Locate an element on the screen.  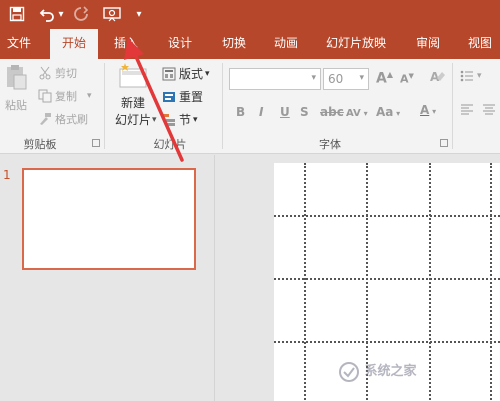
new-slide-label-line2: 幻灯片 is located at coordinates (132, 120).